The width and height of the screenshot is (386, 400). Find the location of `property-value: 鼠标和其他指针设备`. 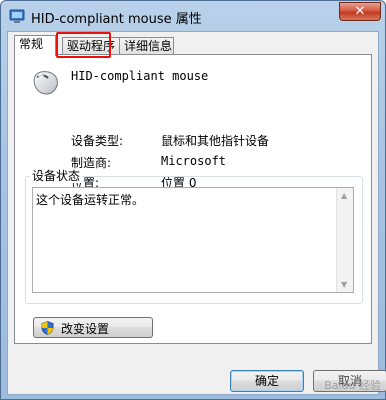

property-value: 鼠标和其他指针设备 is located at coordinates (215, 141).